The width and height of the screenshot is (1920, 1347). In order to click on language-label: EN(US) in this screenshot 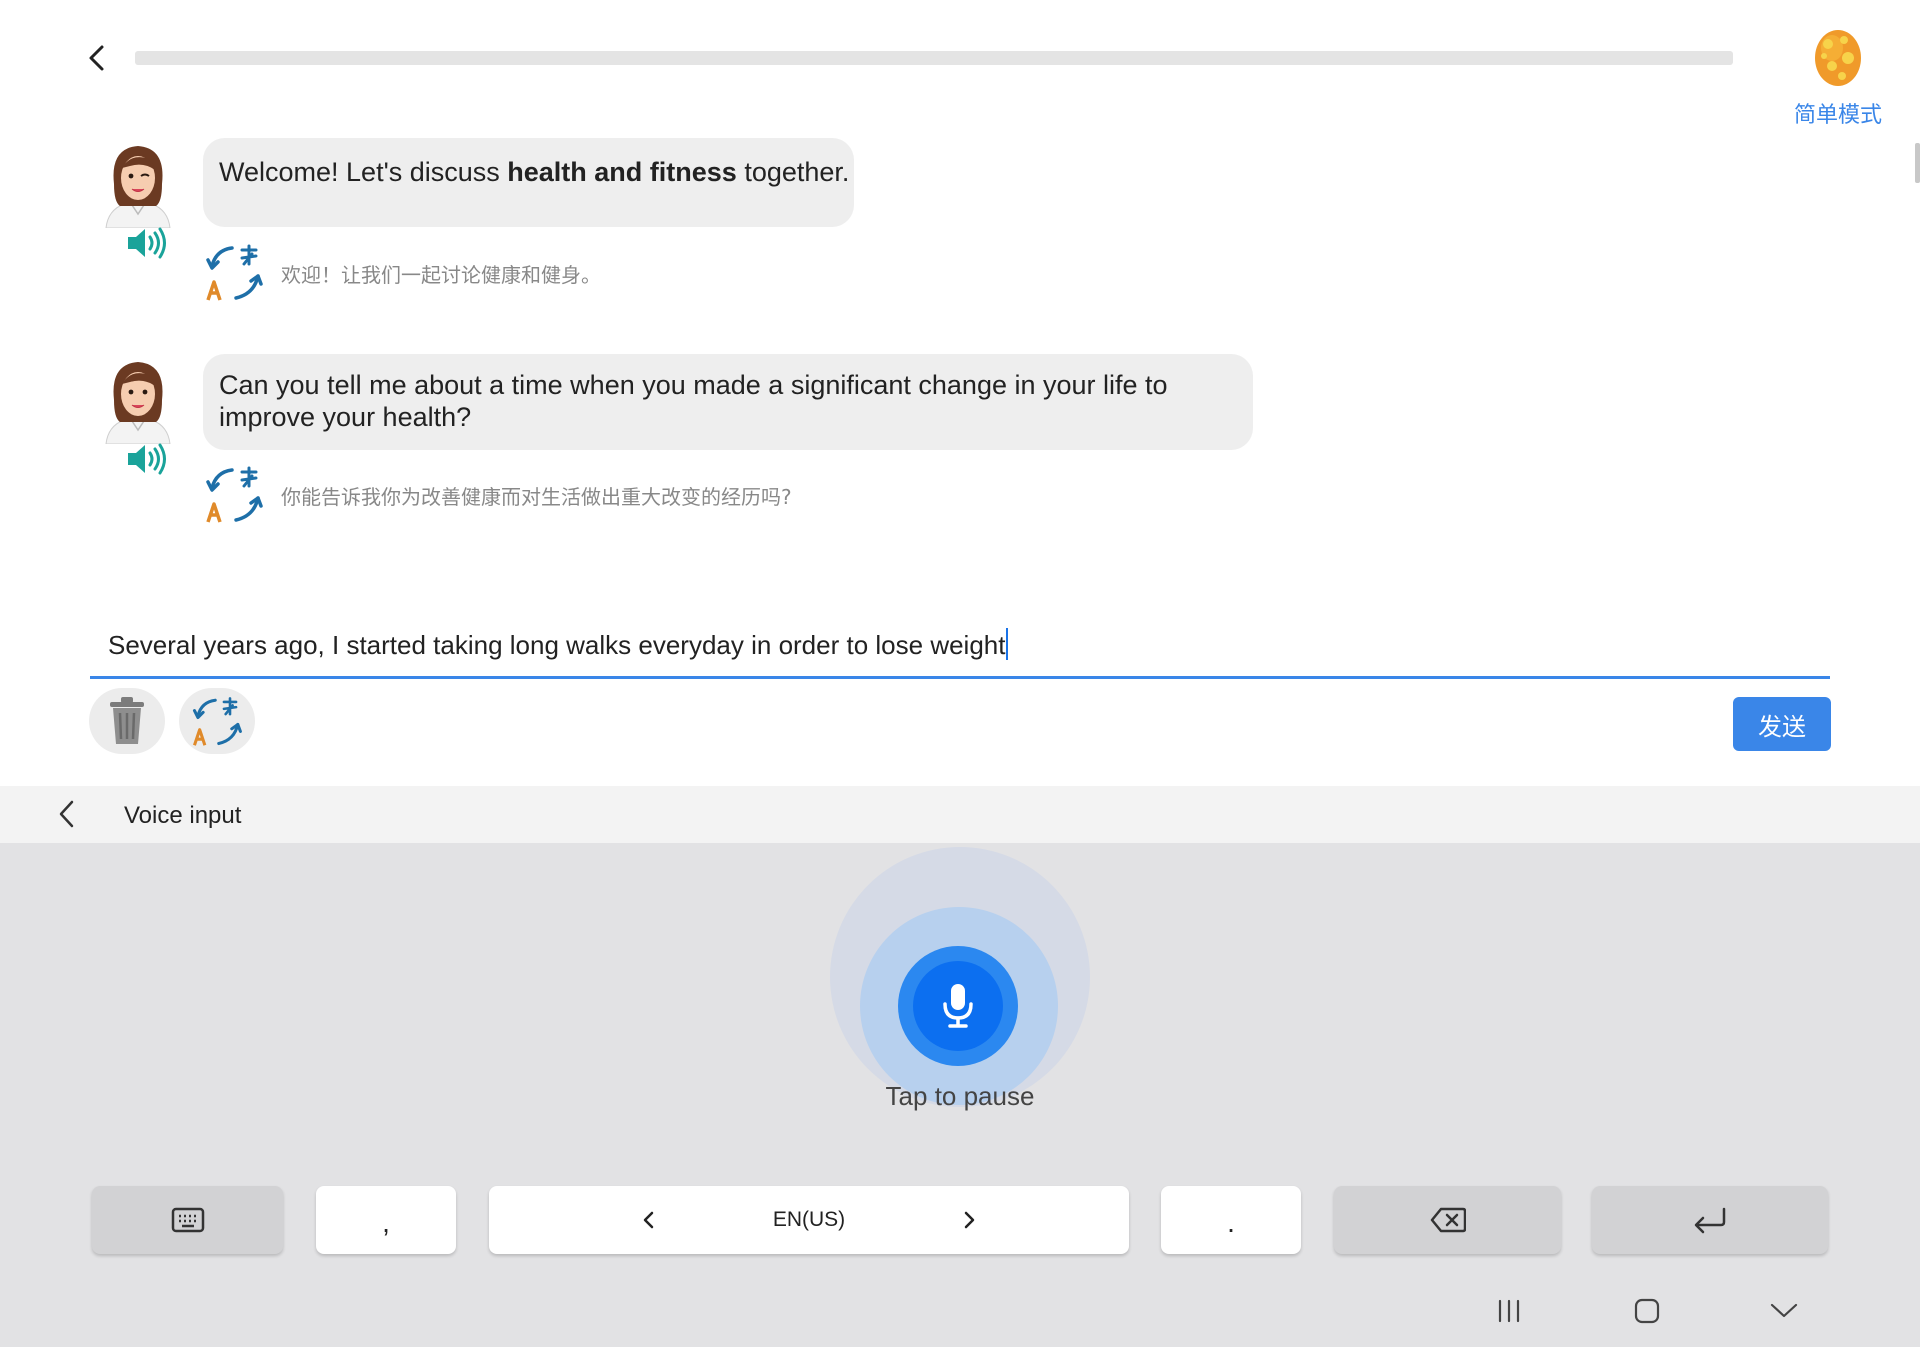, I will do `click(809, 1219)`.